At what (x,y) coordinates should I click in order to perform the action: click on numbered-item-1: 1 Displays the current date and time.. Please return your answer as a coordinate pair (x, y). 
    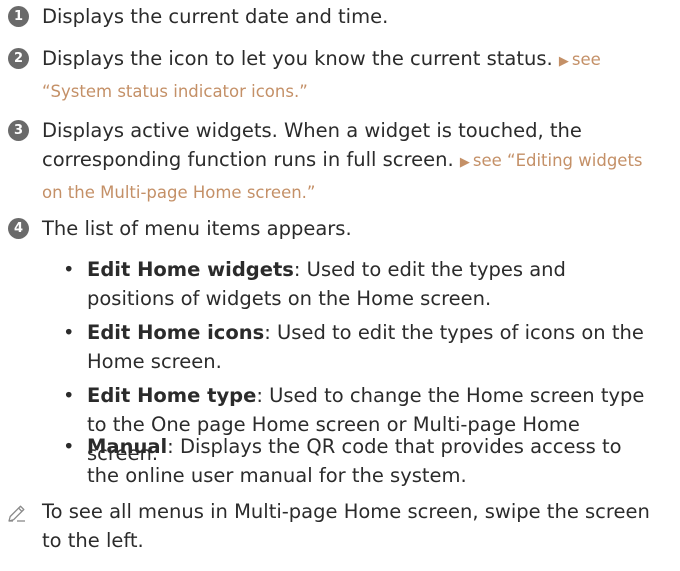
    Looking at the image, I should click on (330, 16).